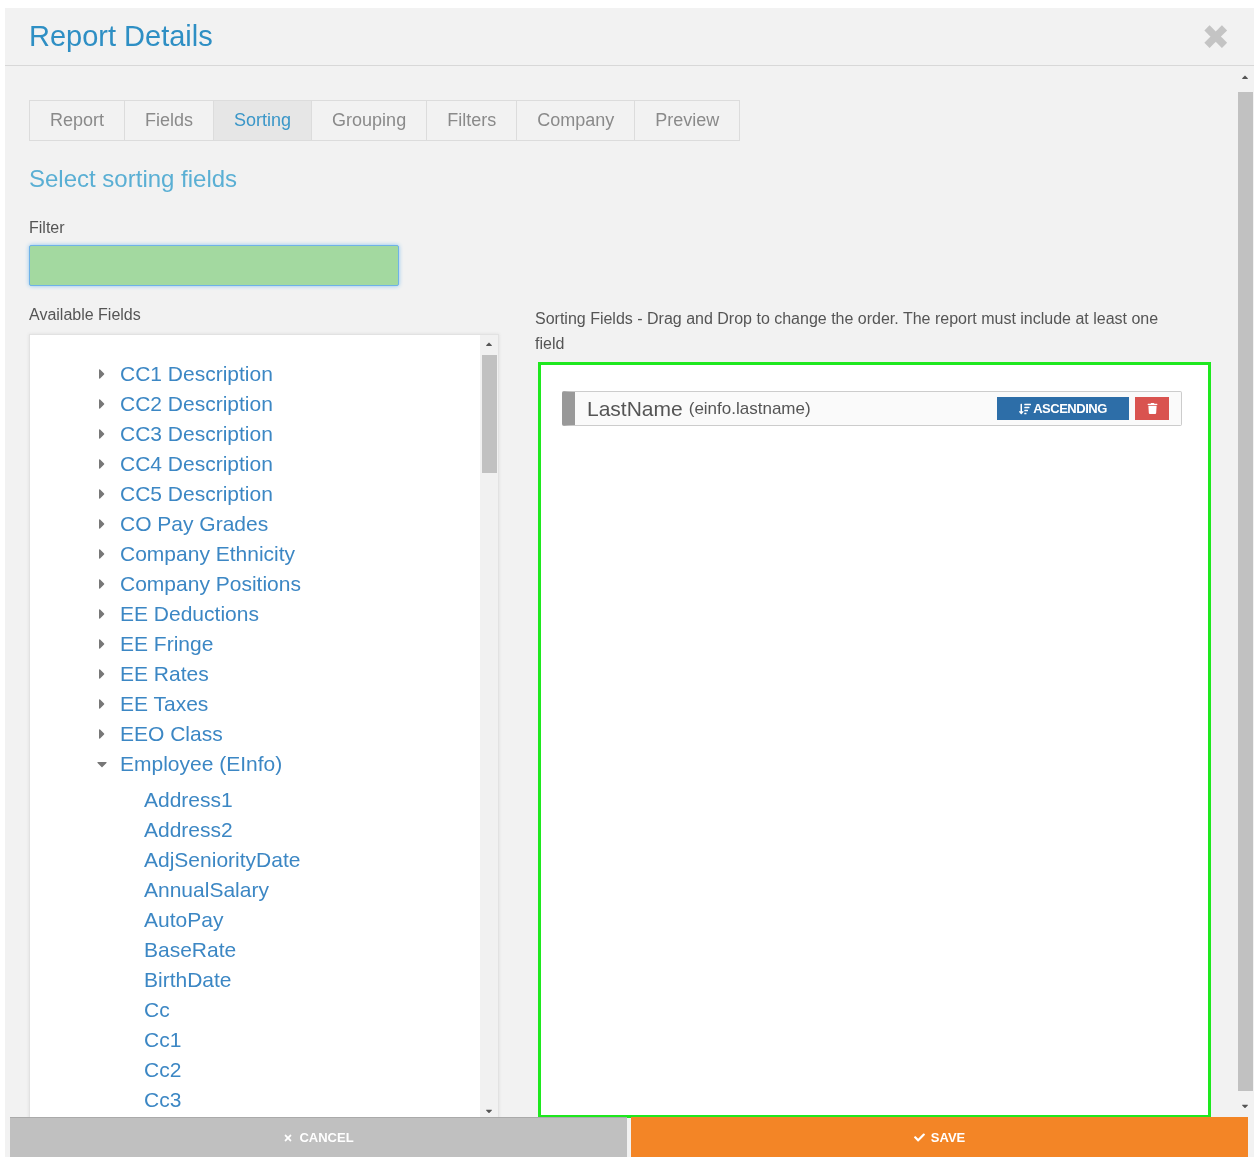  I want to click on trash-icon, so click(1152, 408).